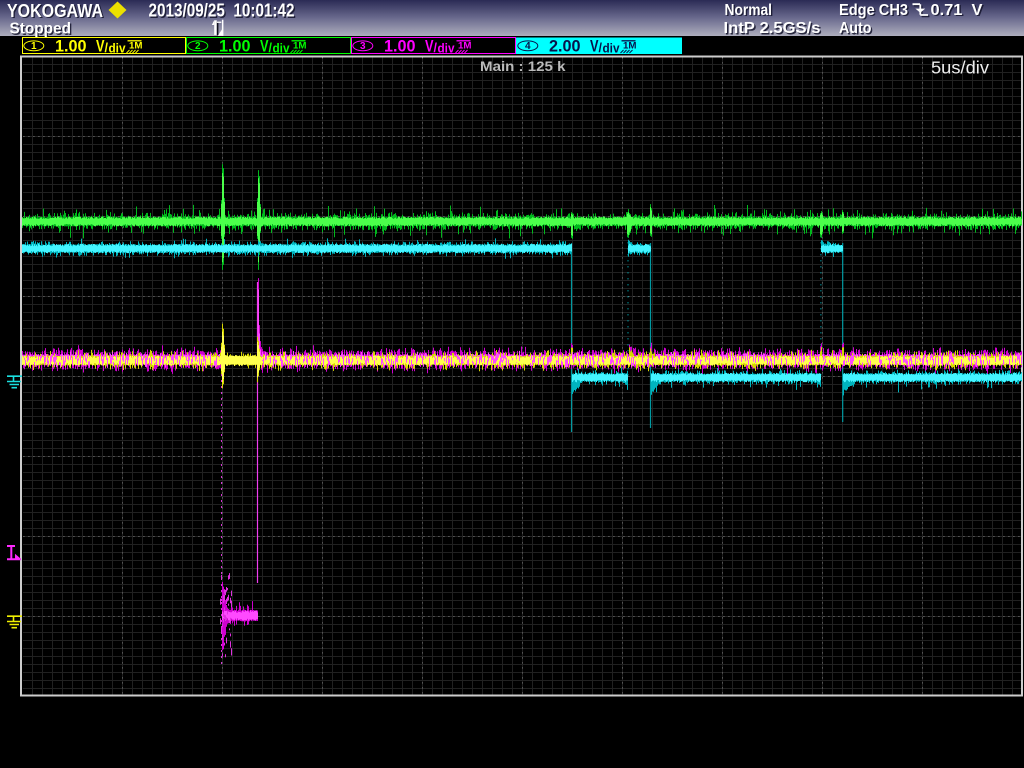 The width and height of the screenshot is (1024, 768). What do you see at coordinates (34, 46) in the screenshot?
I see `svg-text: 1` at bounding box center [34, 46].